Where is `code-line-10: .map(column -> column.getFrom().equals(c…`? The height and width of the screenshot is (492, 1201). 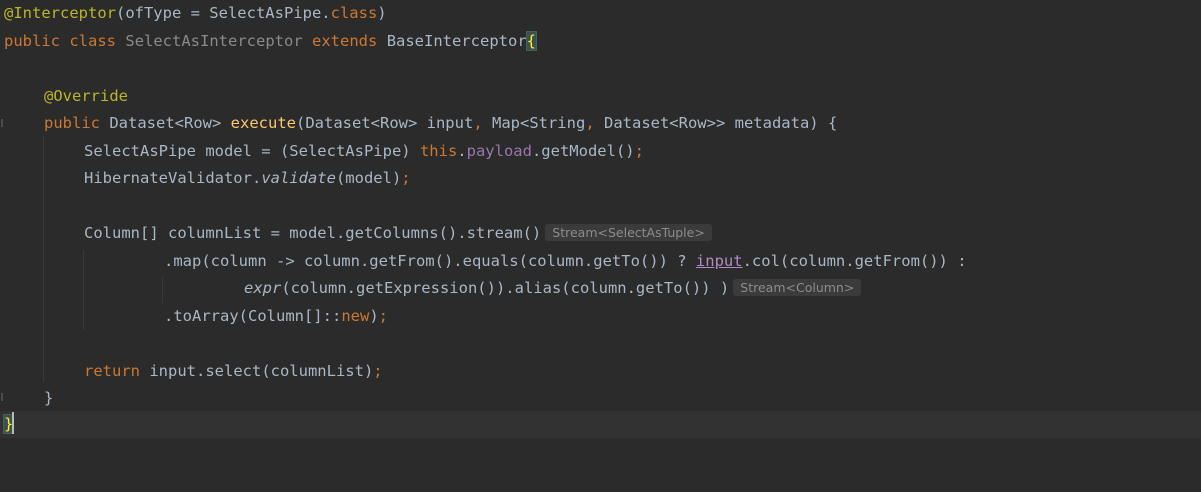 code-line-10: .map(column -> column.getFrom().equals(c… is located at coordinates (600, 261).